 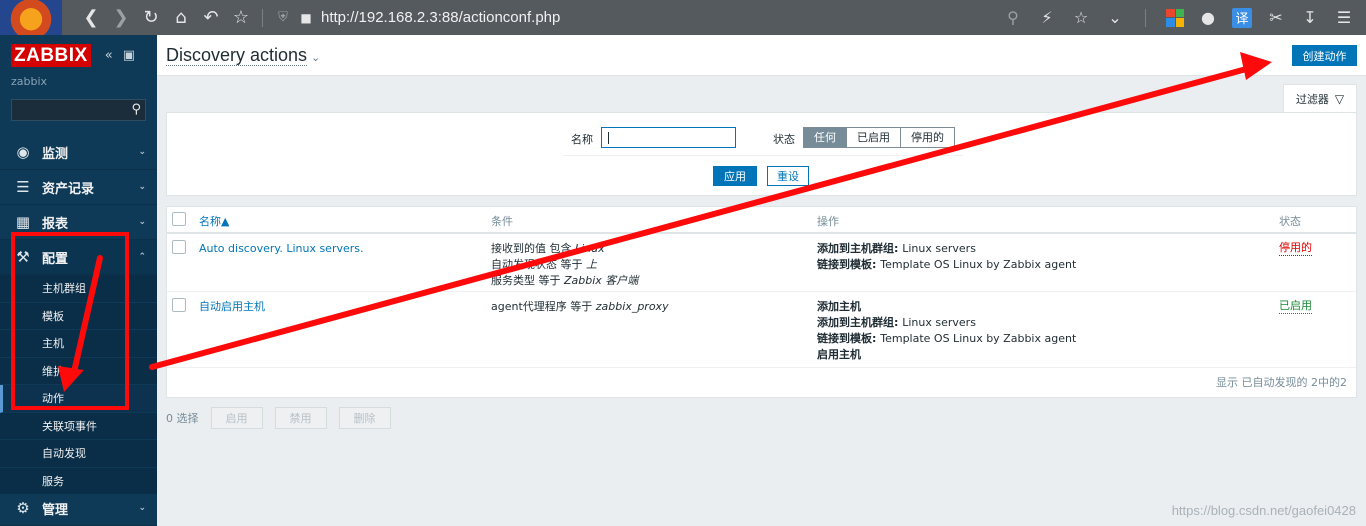 I want to click on column-conditions: 条件, so click(x=502, y=221).